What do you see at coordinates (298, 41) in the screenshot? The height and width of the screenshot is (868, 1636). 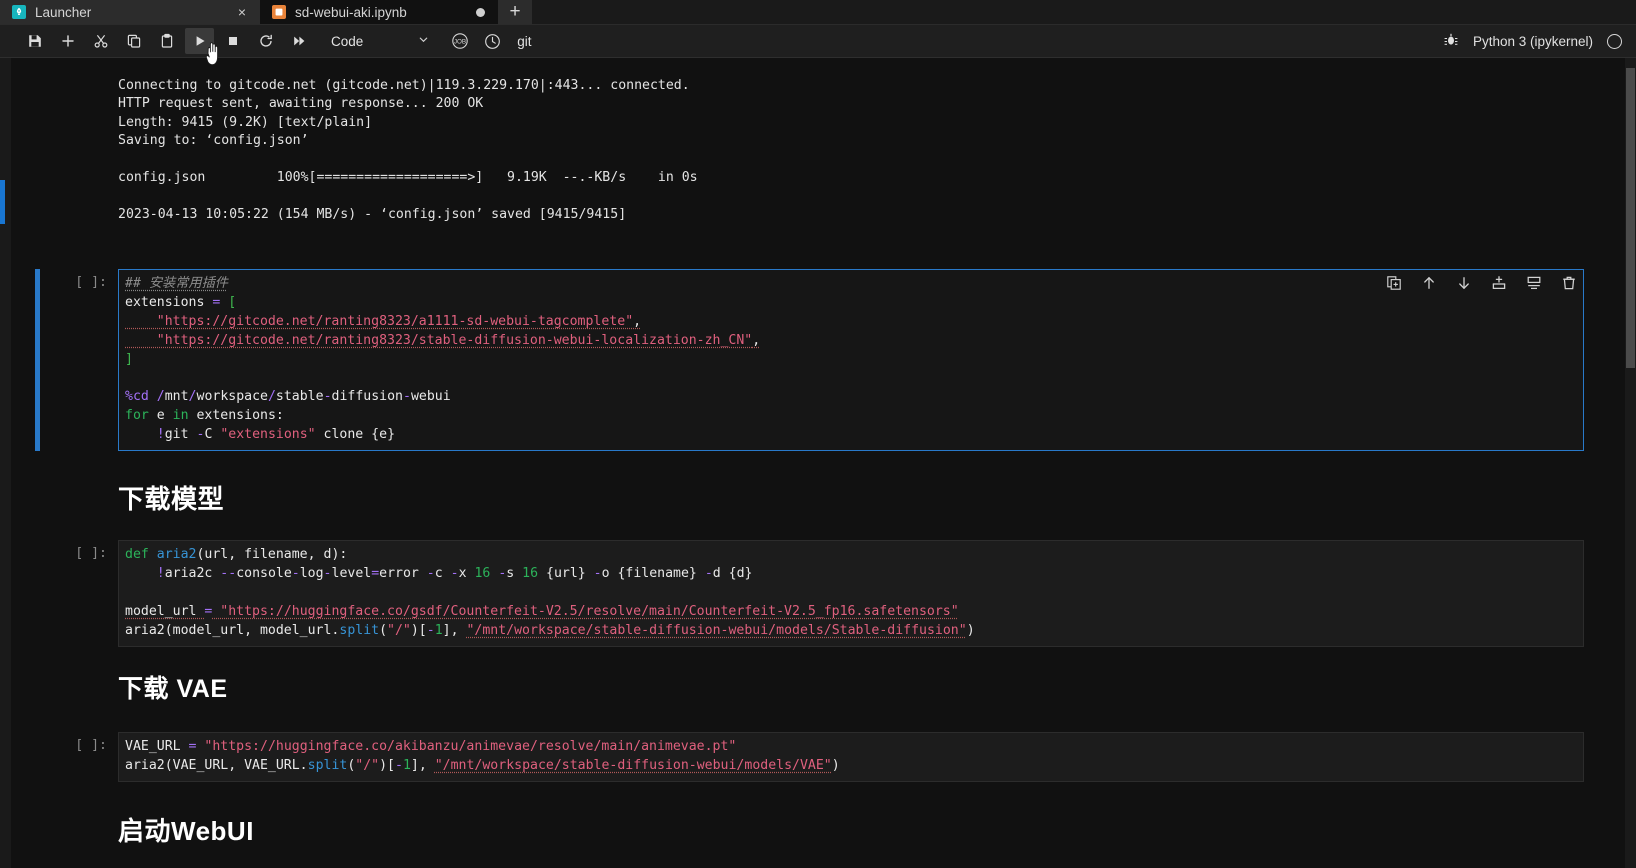 I see `restart-and-run-all-button` at bounding box center [298, 41].